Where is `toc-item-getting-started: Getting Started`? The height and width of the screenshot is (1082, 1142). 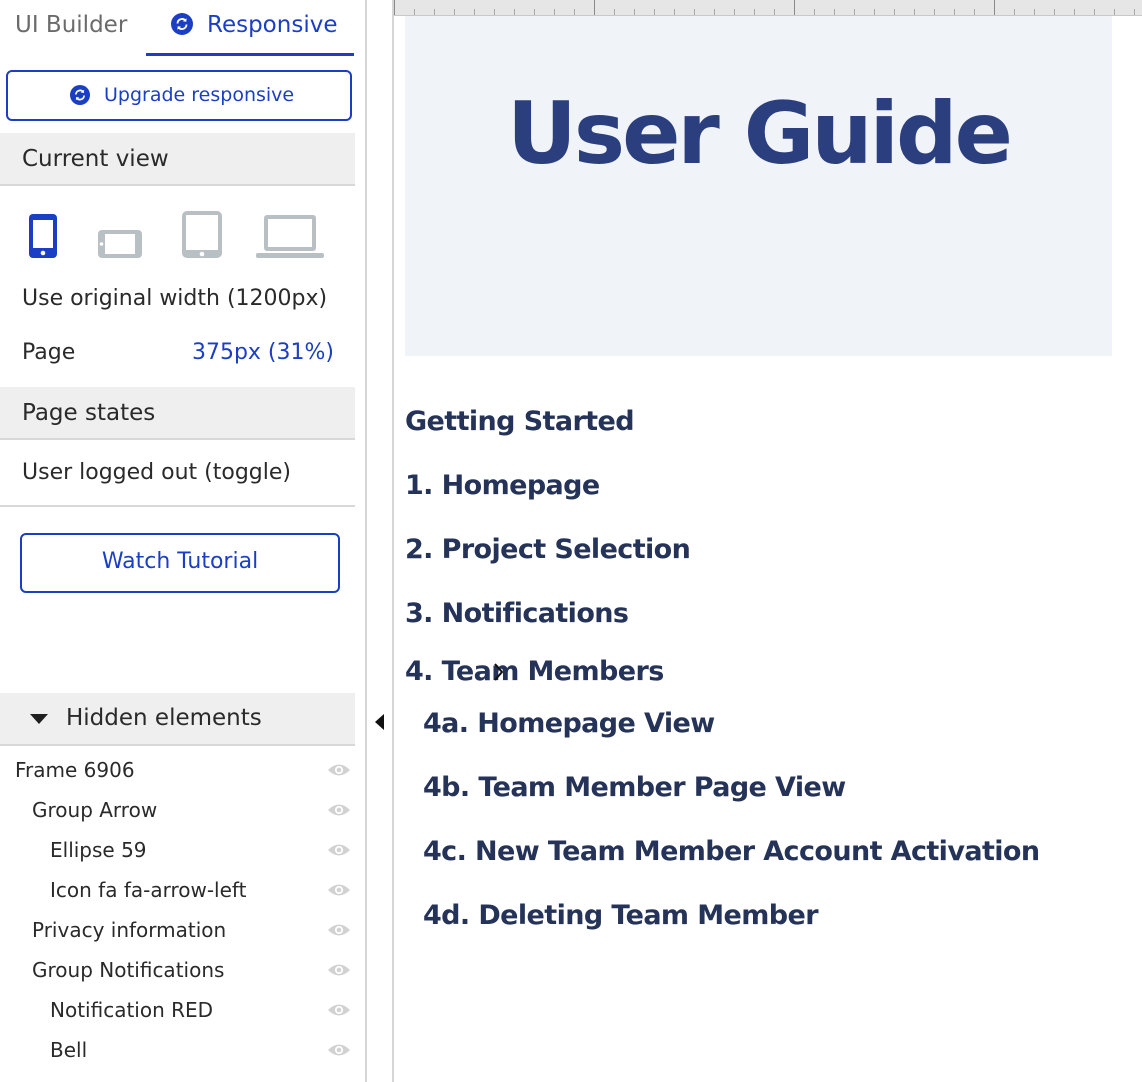 toc-item-getting-started: Getting Started is located at coordinates (520, 421).